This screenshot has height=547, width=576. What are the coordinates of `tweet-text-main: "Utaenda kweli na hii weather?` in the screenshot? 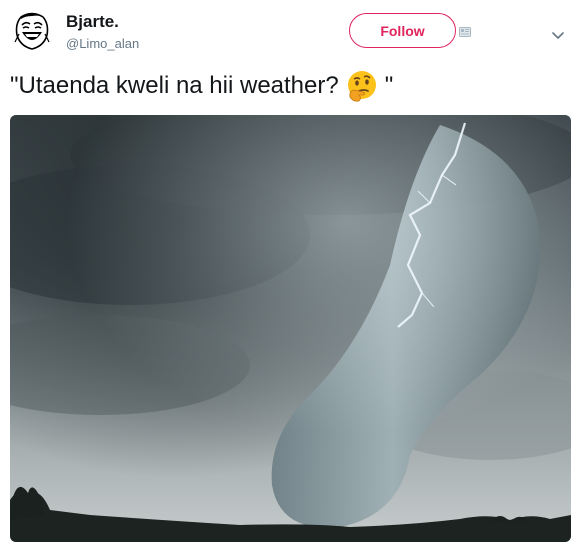 It's located at (174, 85).